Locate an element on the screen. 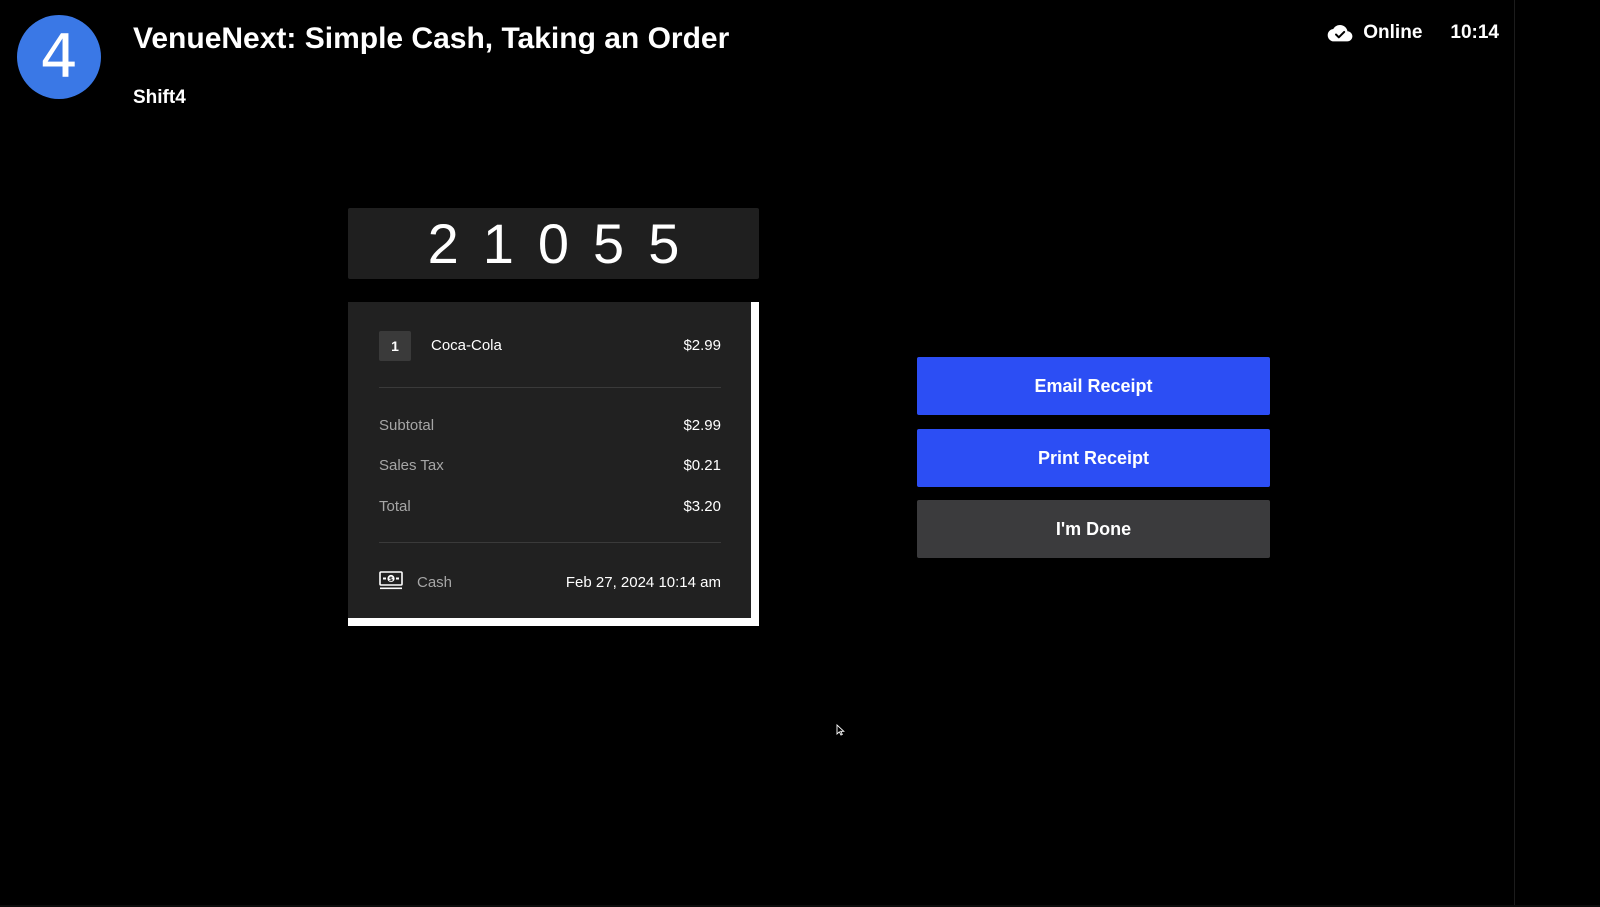  email-receipt-button: Email Receipt is located at coordinates (1093, 386).